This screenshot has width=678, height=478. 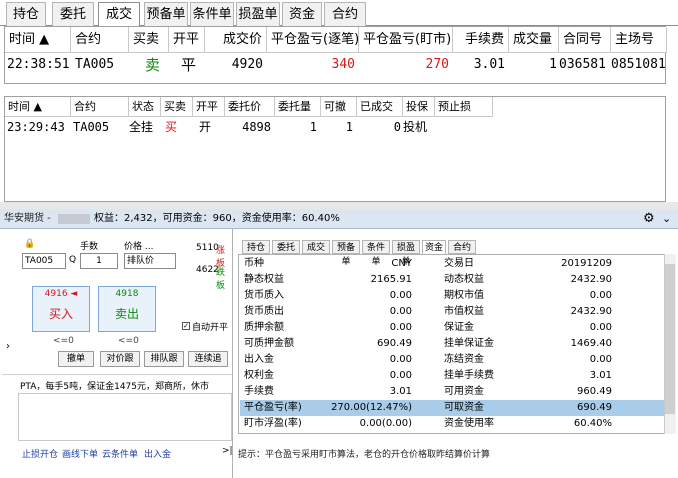 I want to click on funds-value: 1469.40, so click(x=591, y=343).